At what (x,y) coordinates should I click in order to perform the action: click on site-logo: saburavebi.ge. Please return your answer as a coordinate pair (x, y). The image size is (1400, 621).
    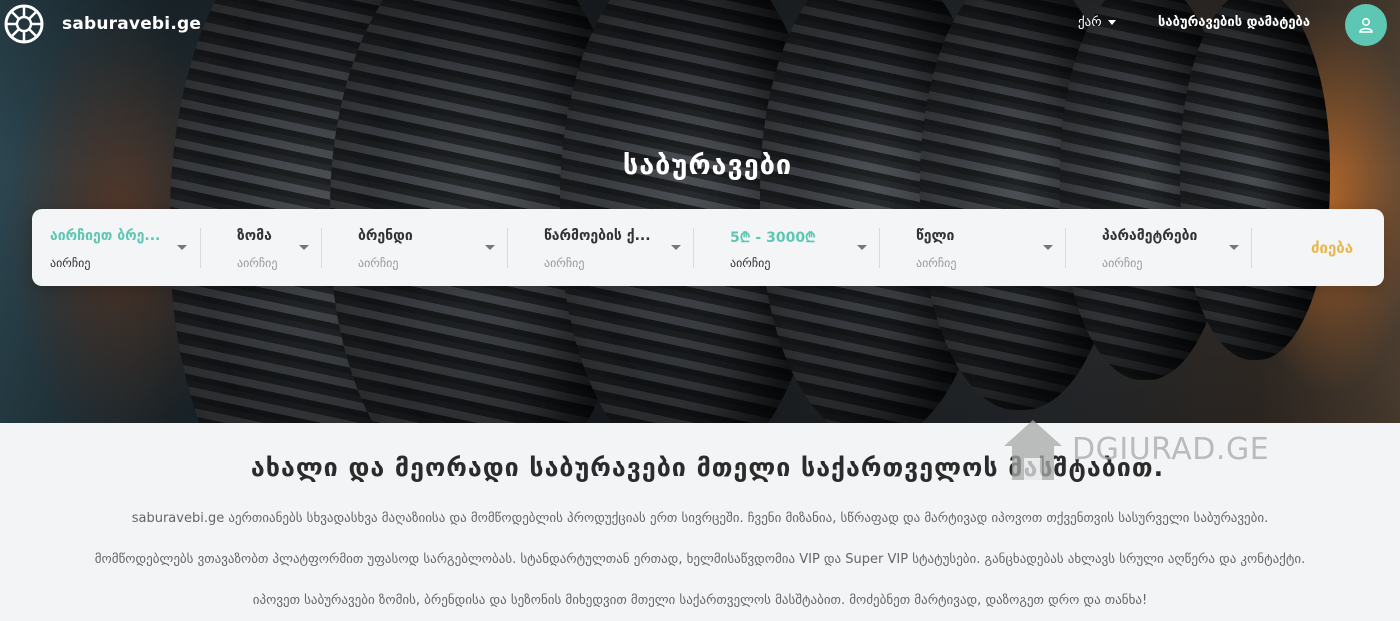
    Looking at the image, I should click on (100, 24).